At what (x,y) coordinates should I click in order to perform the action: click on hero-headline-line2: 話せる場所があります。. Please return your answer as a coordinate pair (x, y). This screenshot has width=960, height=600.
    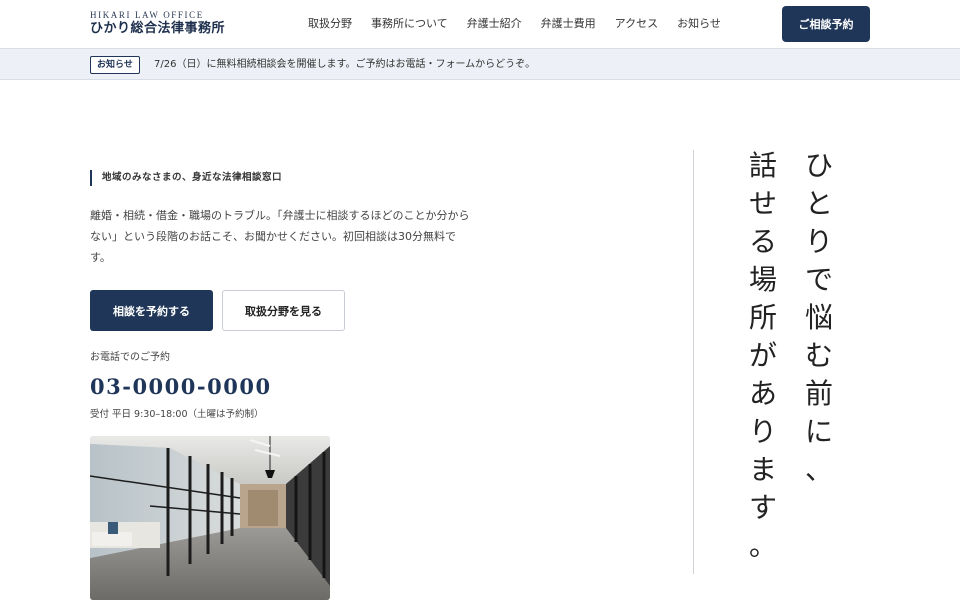
    Looking at the image, I should click on (763, 356).